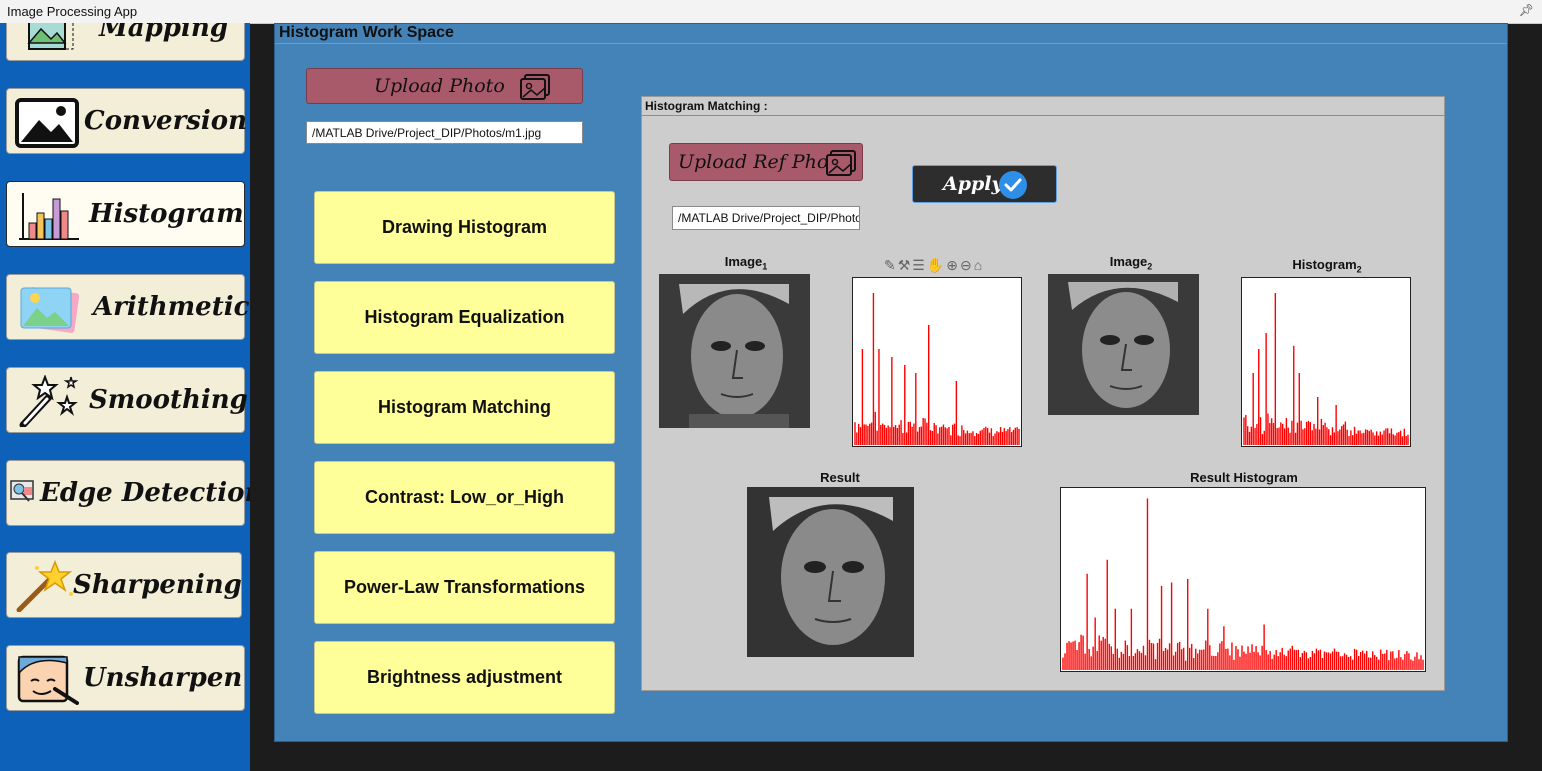  I want to click on checkmark-icon, so click(1013, 185).